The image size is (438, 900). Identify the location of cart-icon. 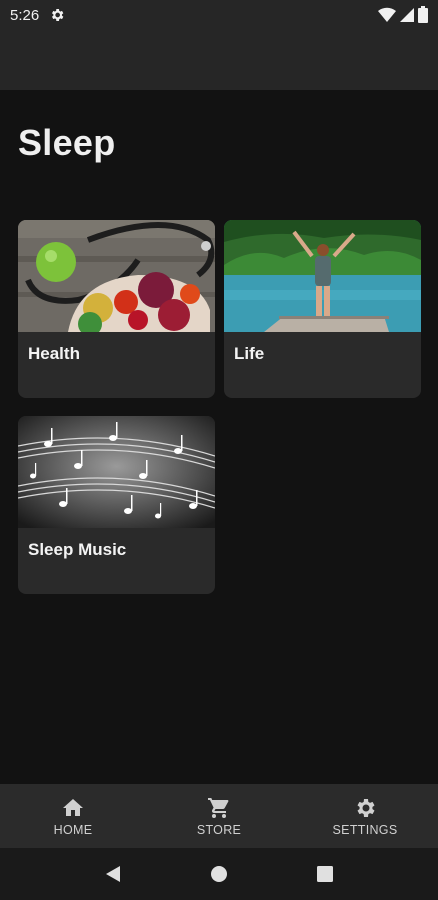
(218, 807).